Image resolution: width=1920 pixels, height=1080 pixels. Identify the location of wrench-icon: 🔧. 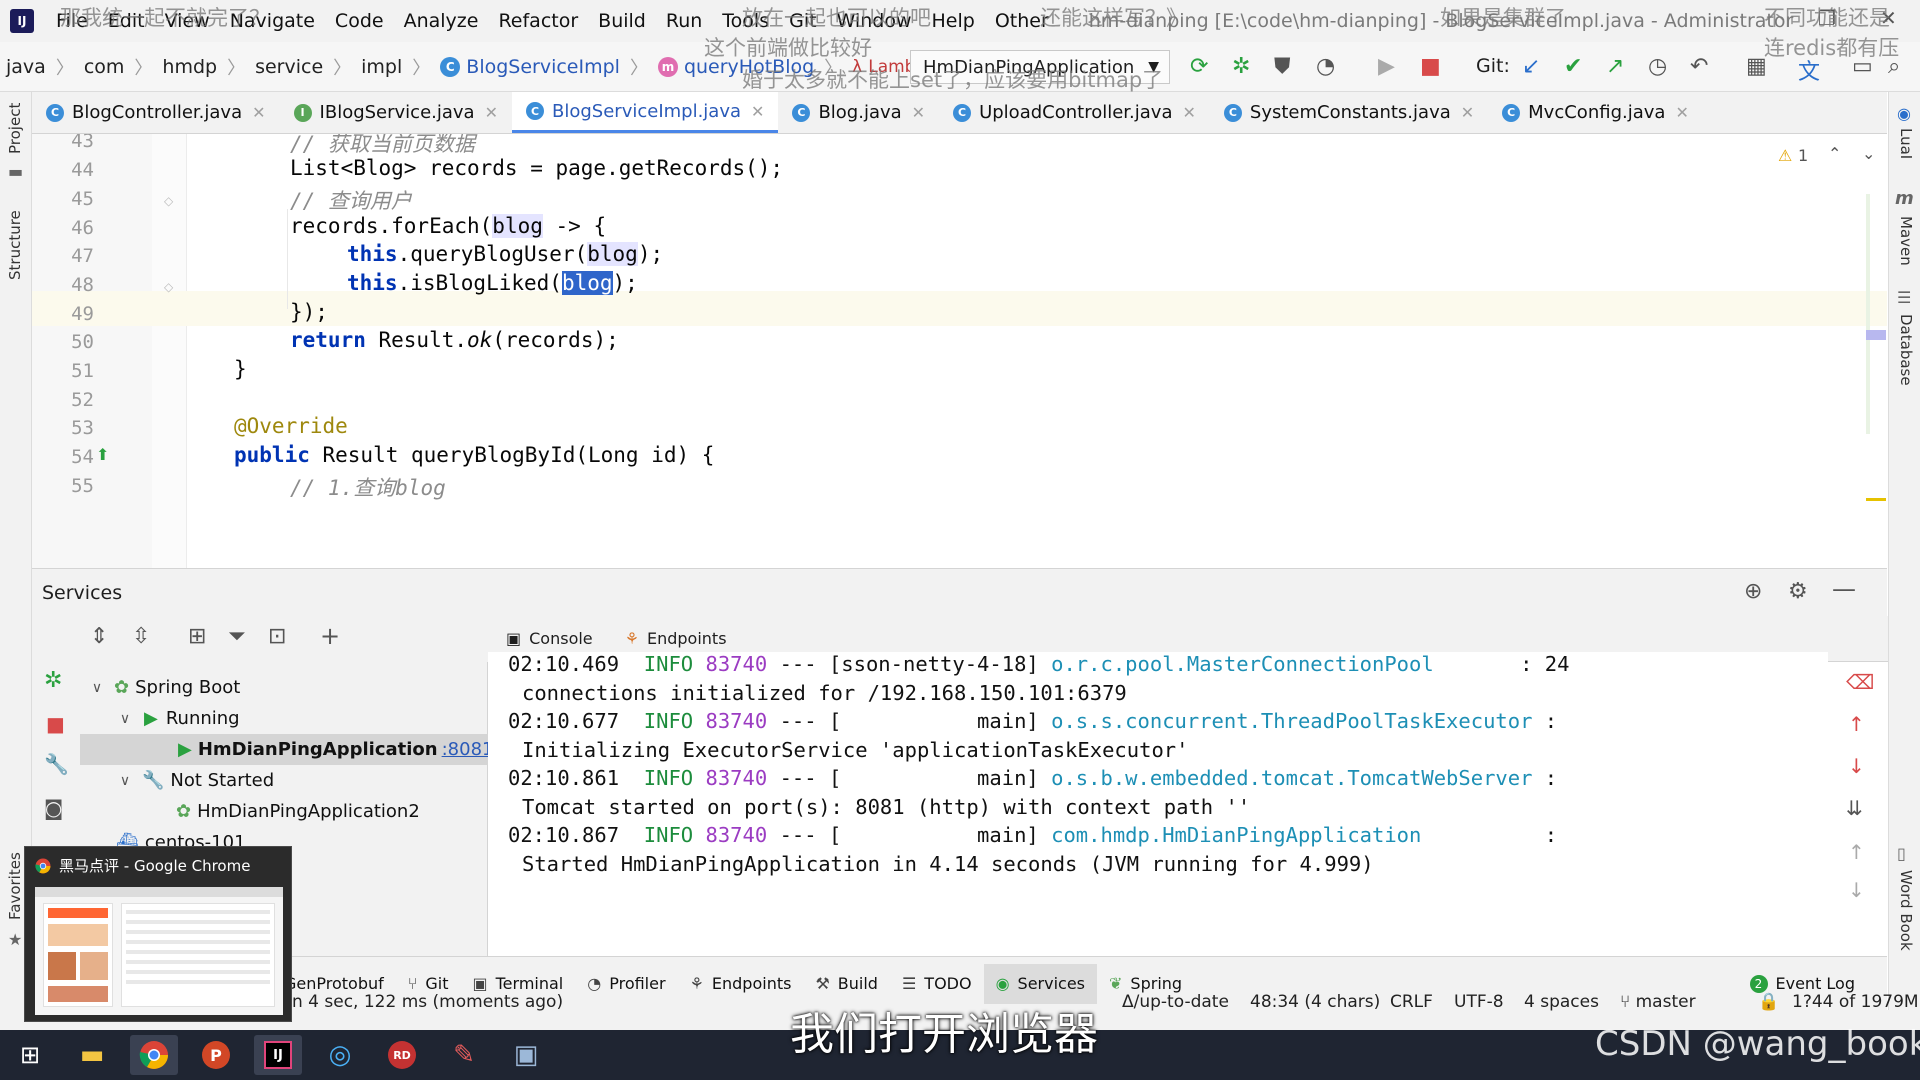
(56, 764).